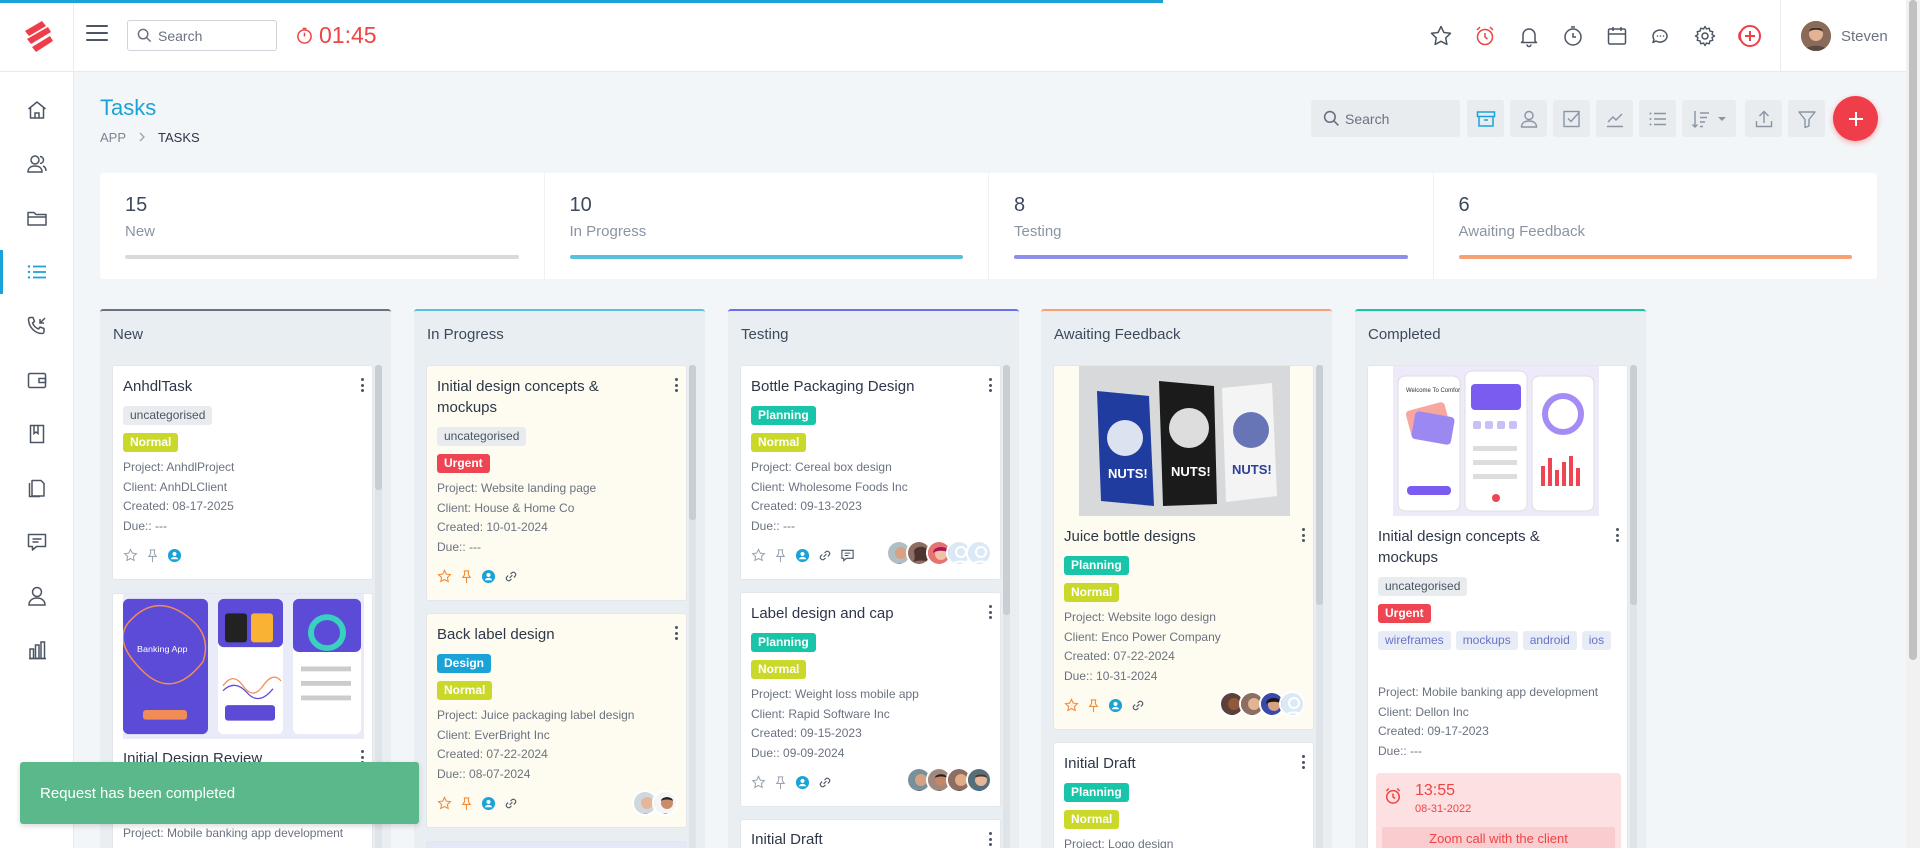  I want to click on user-menu: Steven, so click(1844, 36).